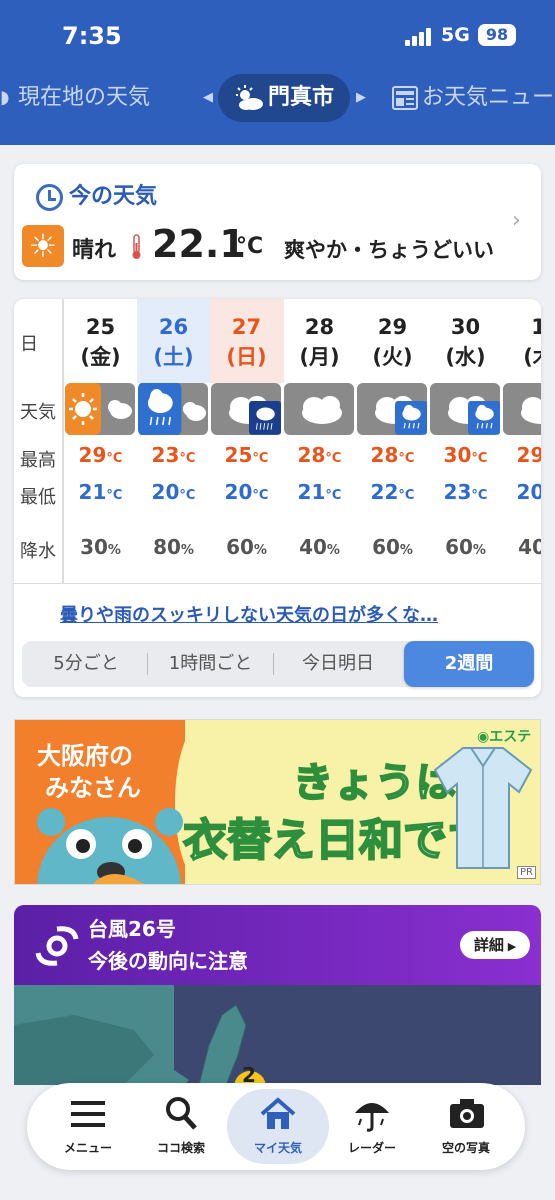 Image resolution: width=555 pixels, height=1200 pixels. I want to click on chevron-right-icon: ›, so click(516, 220).